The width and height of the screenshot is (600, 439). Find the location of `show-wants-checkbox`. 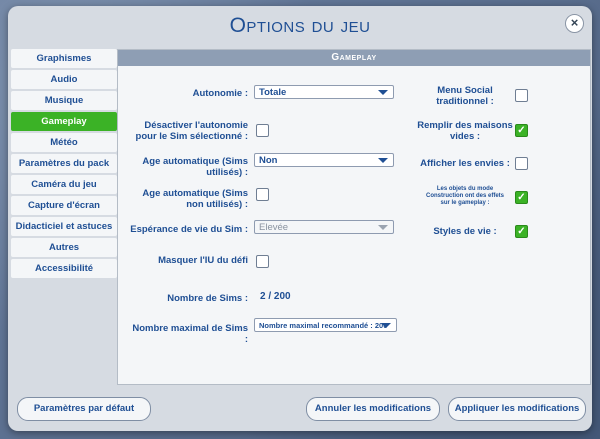

show-wants-checkbox is located at coordinates (521, 163).